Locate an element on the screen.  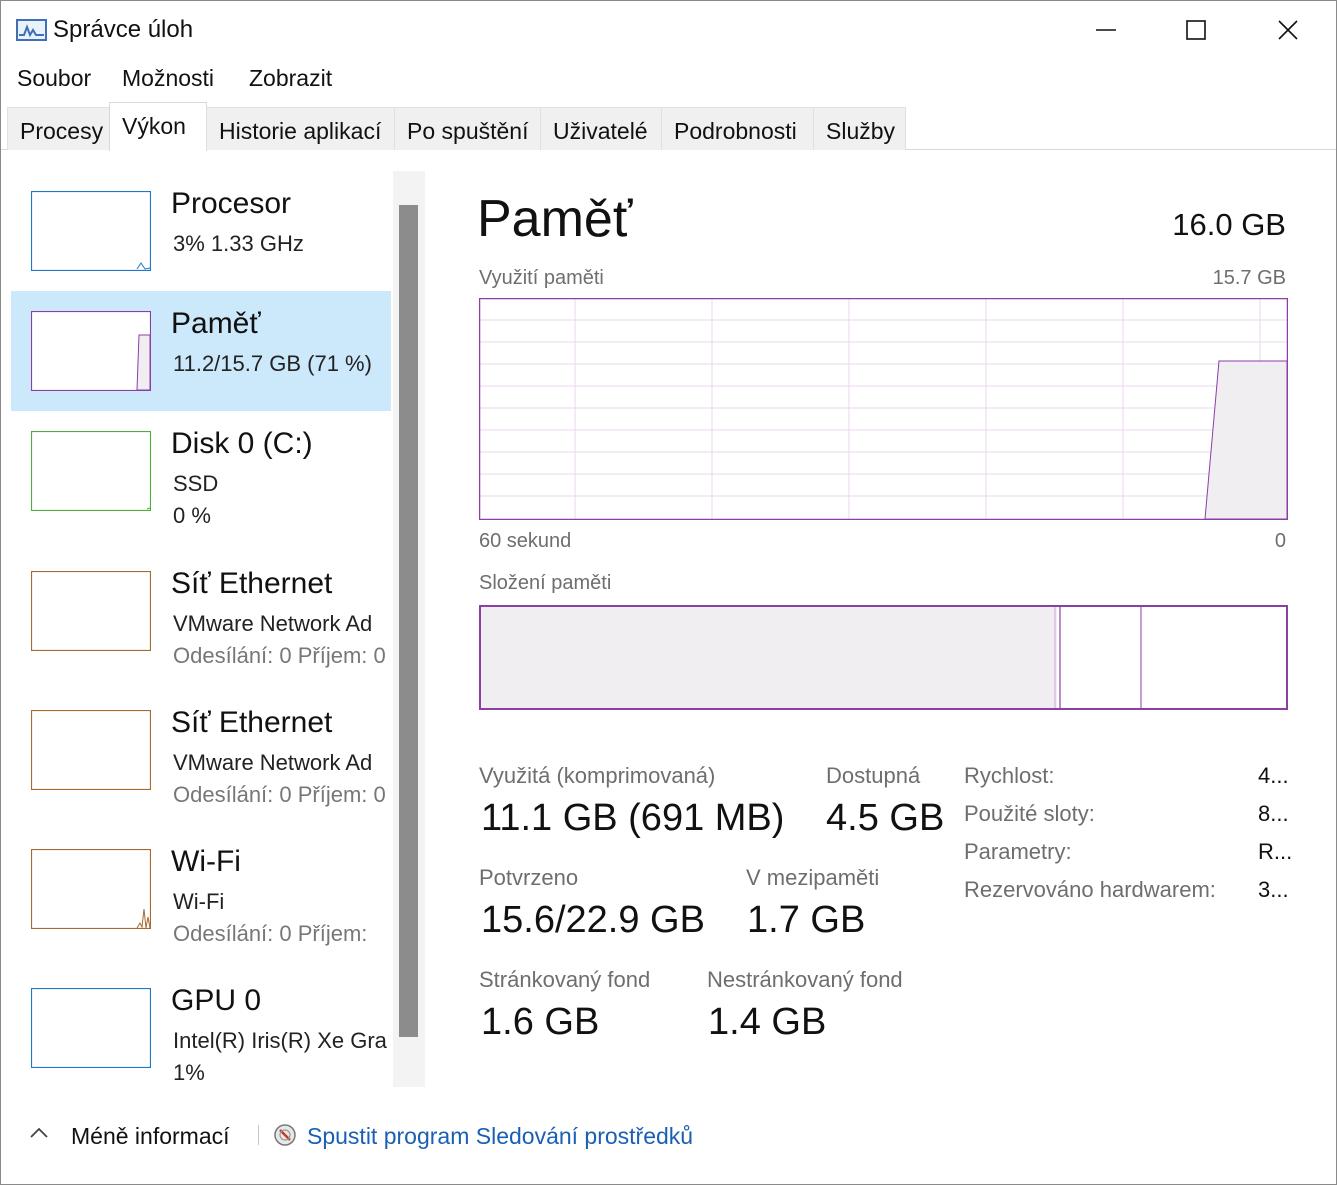
available-label: Dostupná is located at coordinates (873, 775).